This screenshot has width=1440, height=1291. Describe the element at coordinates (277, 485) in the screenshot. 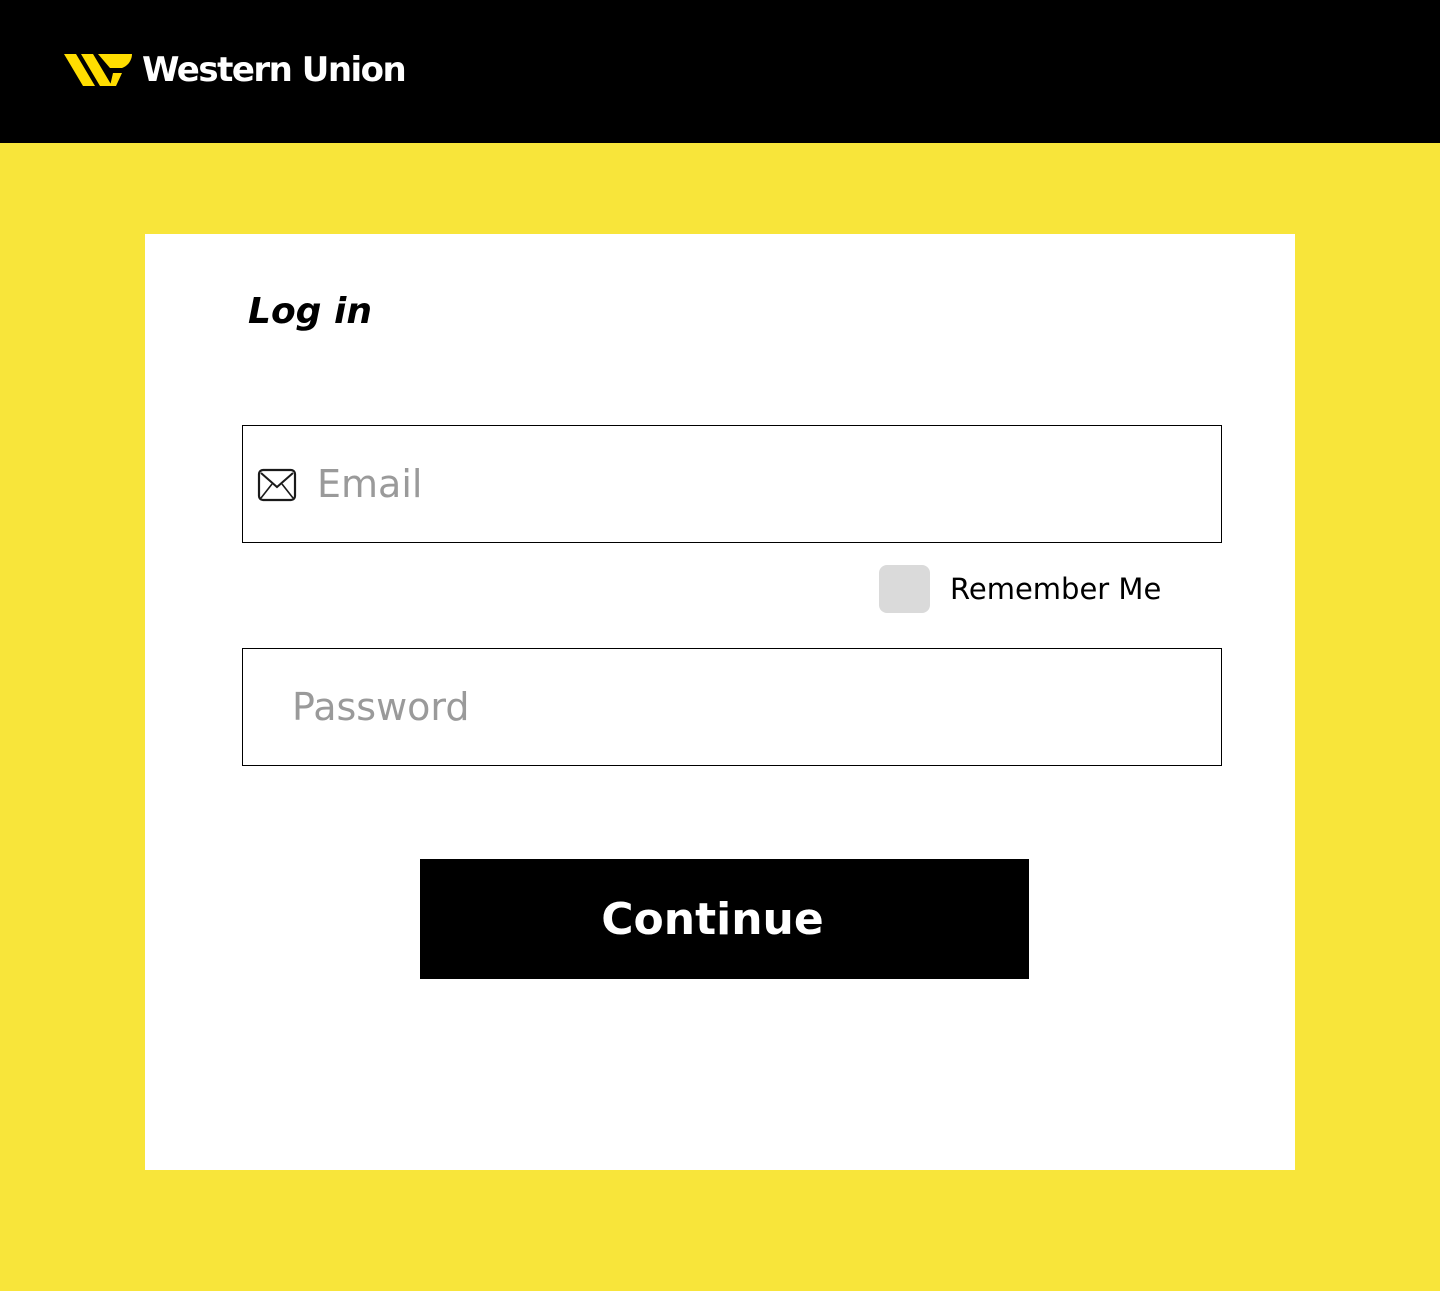

I see `mail-icon` at that location.